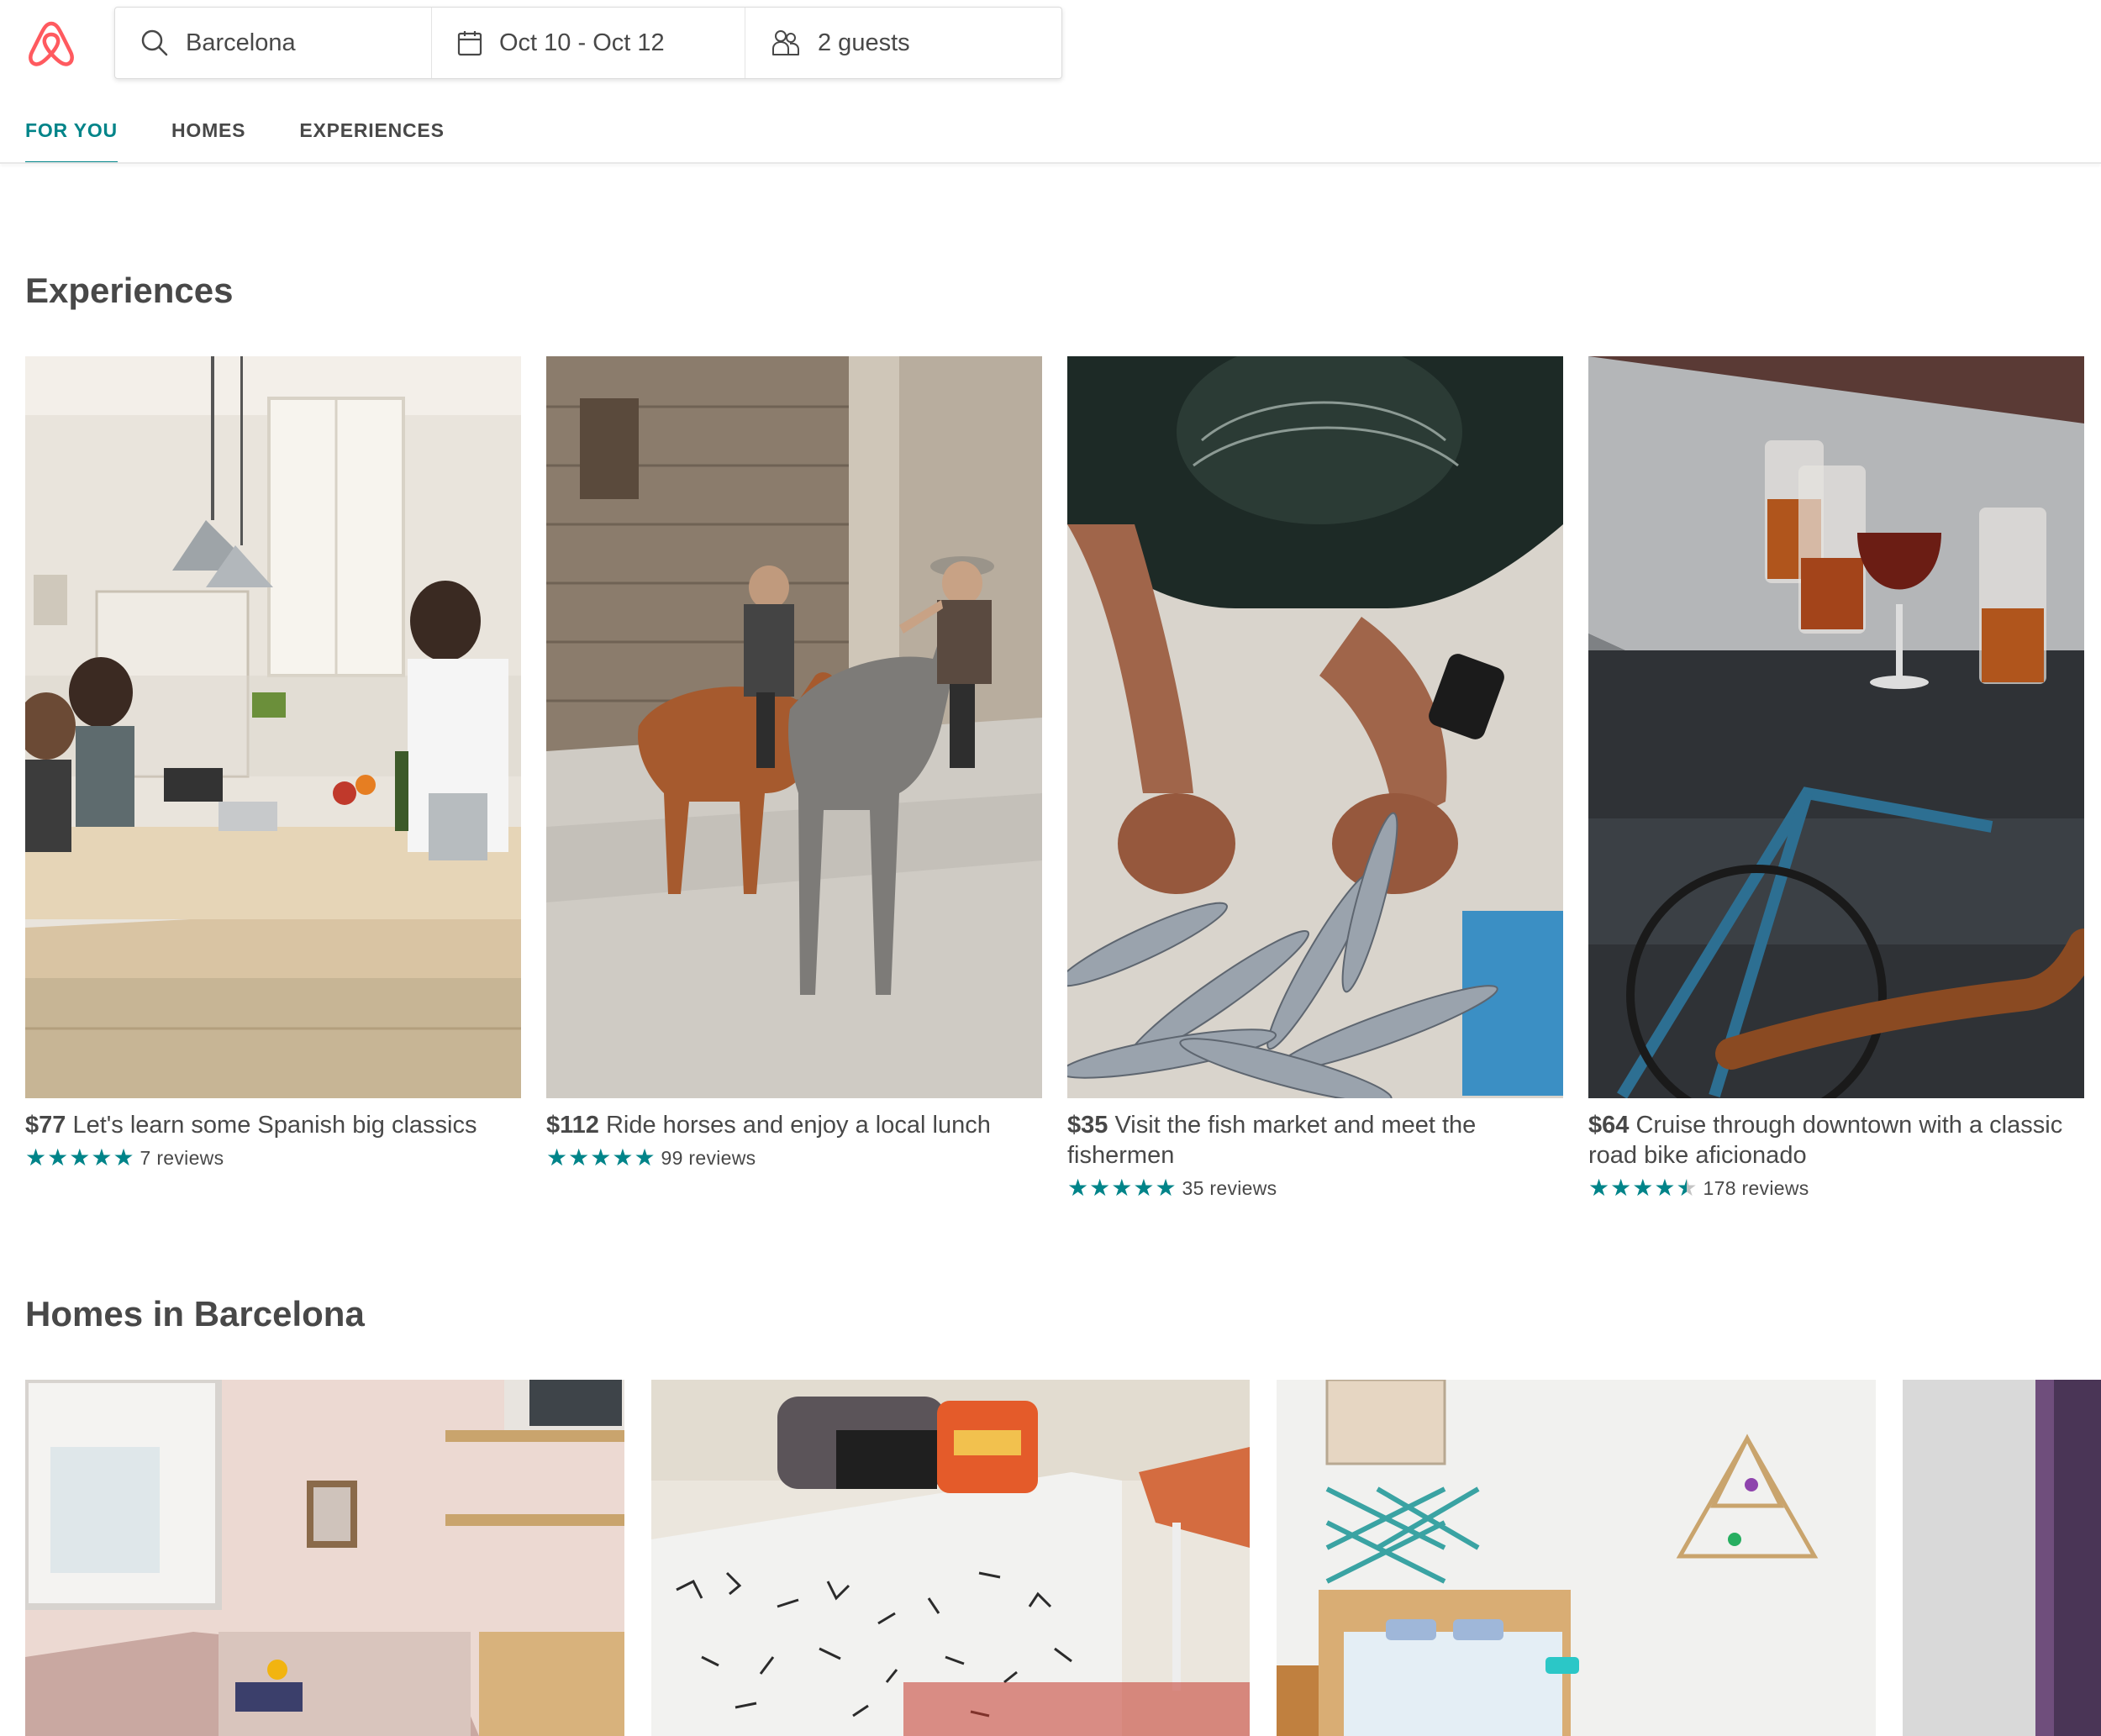  I want to click on airbnb-logo-icon, so click(51, 44).